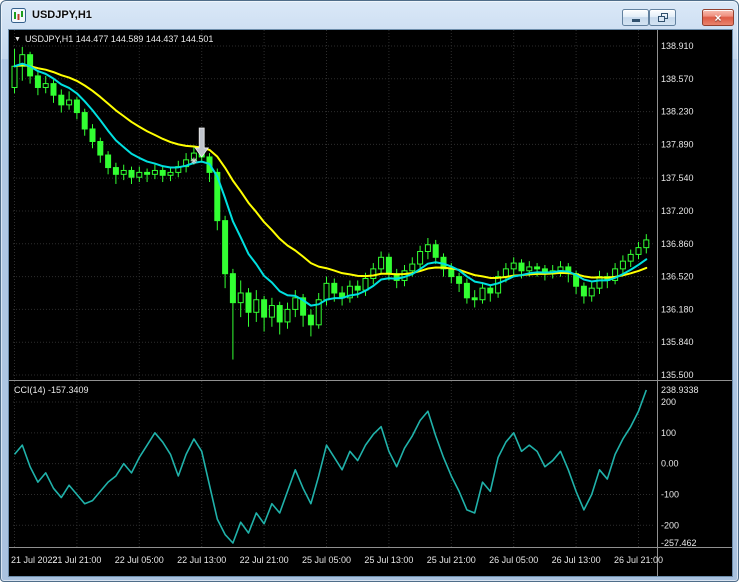  I want to click on chart-window-icon, so click(18, 15).